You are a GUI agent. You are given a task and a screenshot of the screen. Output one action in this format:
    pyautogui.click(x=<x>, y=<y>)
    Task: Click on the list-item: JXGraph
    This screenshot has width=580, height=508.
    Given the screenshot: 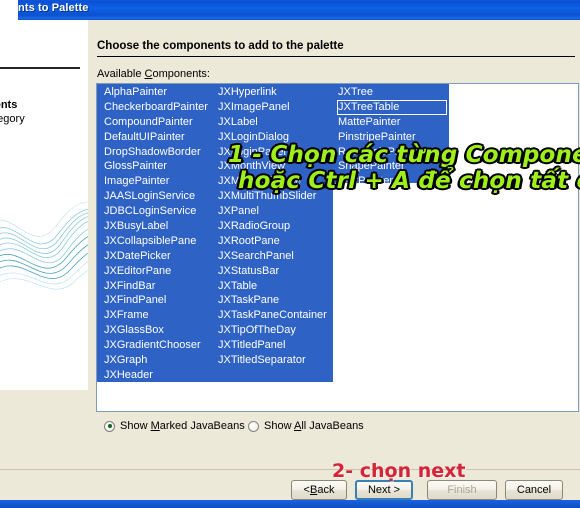 What is the action you would take?
    pyautogui.click(x=155, y=360)
    